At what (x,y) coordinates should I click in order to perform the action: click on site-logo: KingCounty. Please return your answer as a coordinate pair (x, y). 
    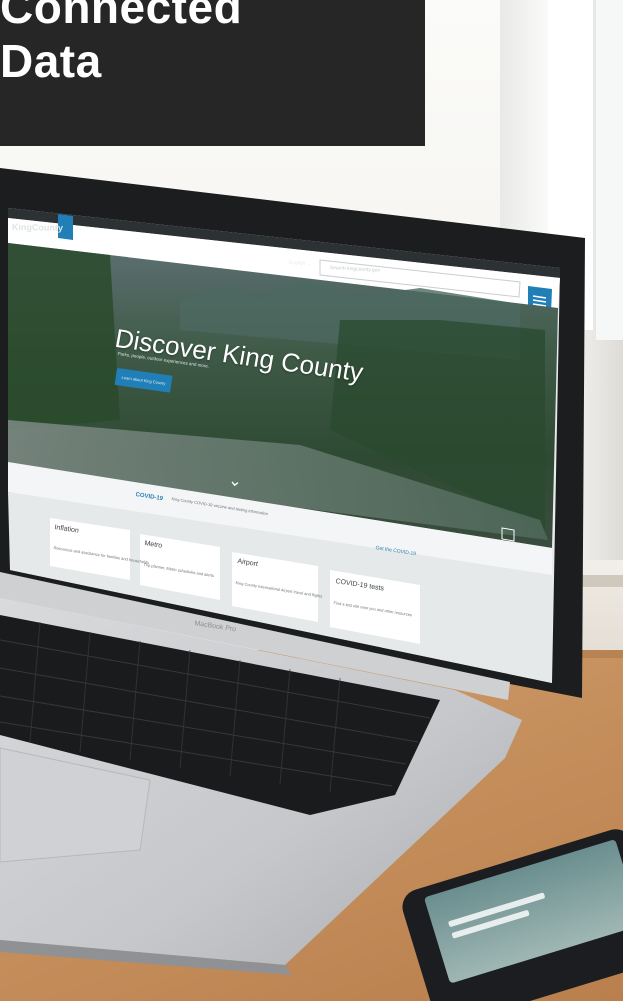
    Looking at the image, I should click on (37, 227).